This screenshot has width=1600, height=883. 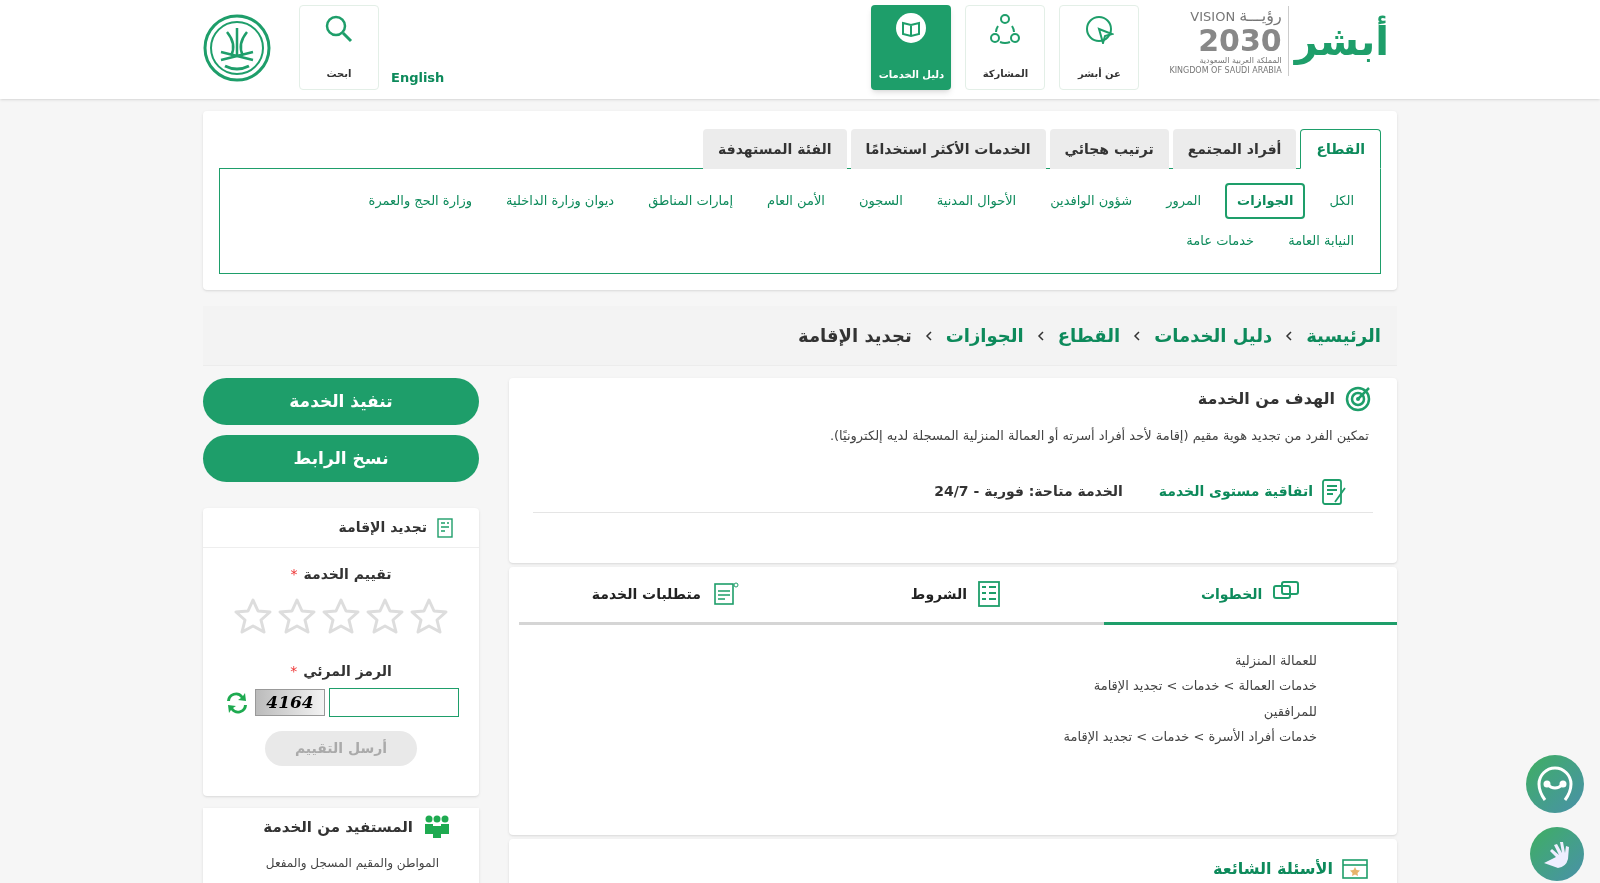 I want to click on sign-language-button, so click(x=1557, y=854).